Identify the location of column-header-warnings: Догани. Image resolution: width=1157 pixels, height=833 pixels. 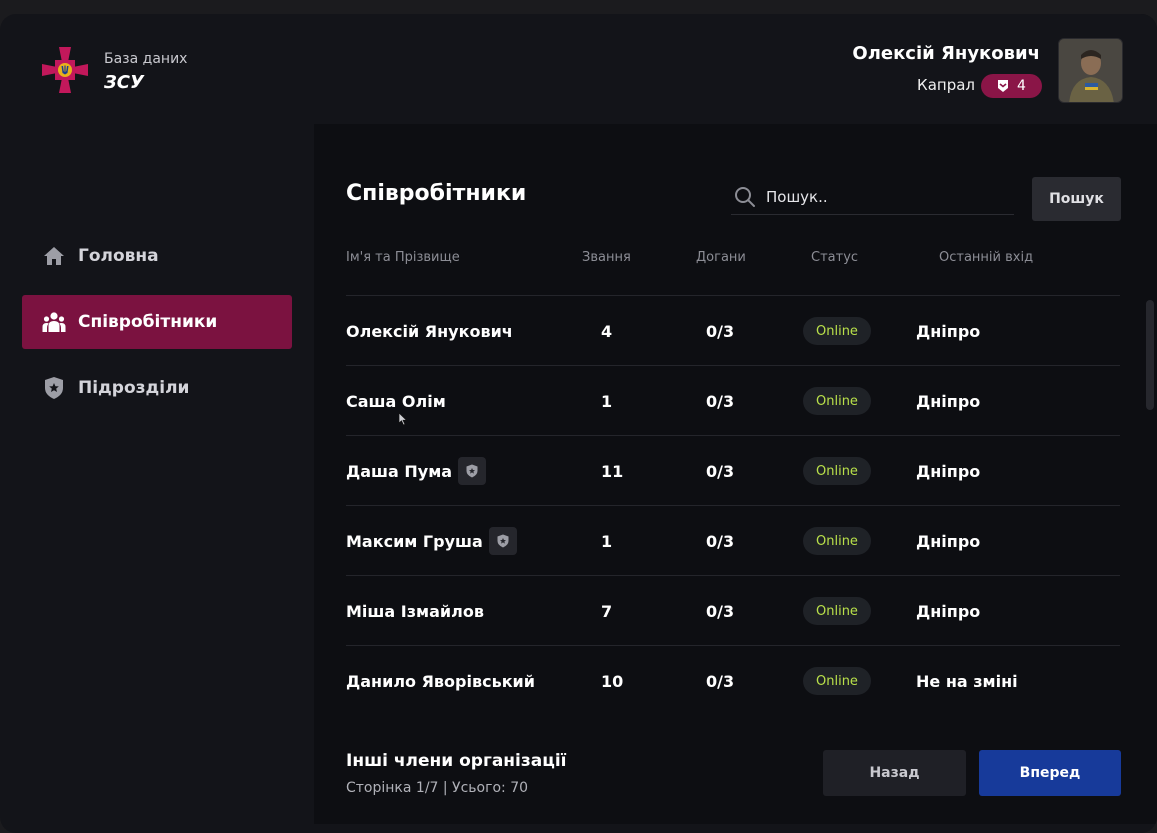
(721, 257).